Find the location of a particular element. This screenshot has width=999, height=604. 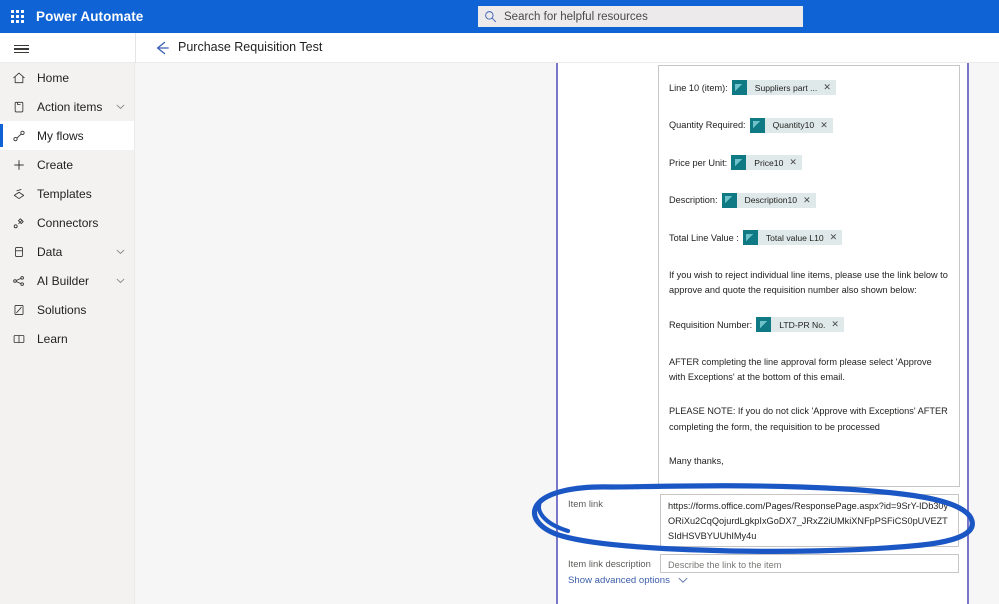

field-row-price-per-unit: Price per Unit: Price10 ✕ is located at coordinates (809, 162).